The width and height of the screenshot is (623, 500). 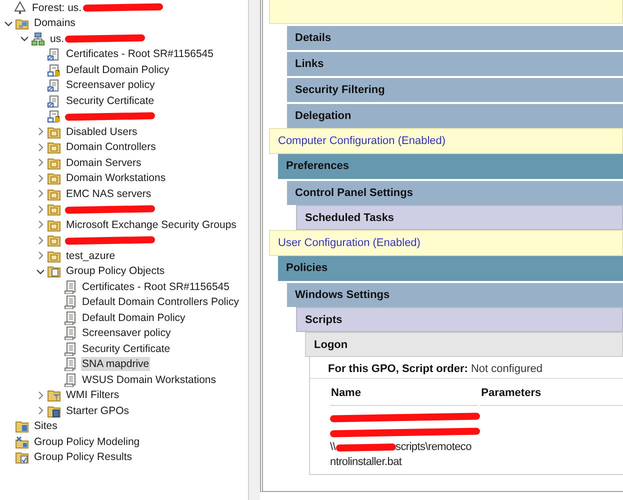 I want to click on tree-item: test_azure, so click(x=90, y=255).